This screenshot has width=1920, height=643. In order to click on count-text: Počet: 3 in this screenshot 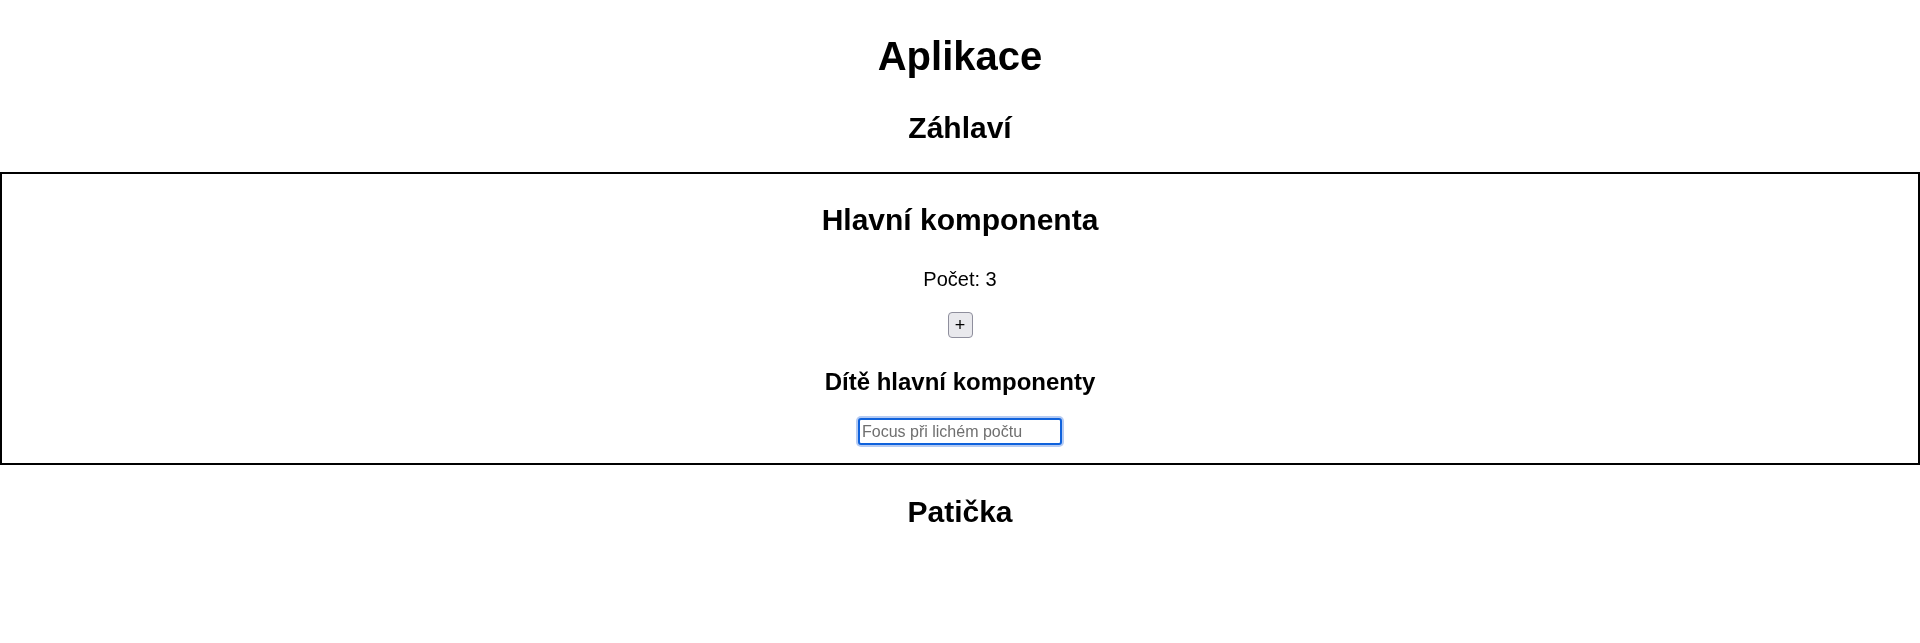, I will do `click(960, 279)`.